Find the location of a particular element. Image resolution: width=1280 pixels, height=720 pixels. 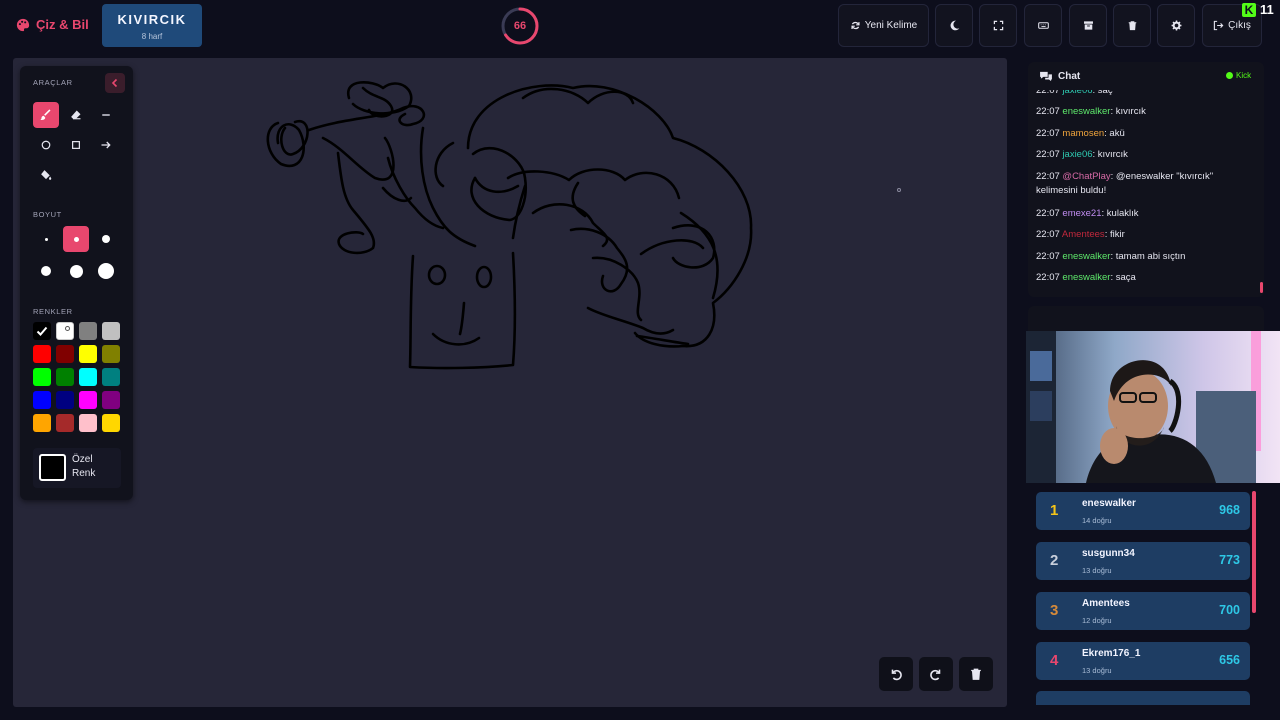

trash-icon is located at coordinates (976, 674).